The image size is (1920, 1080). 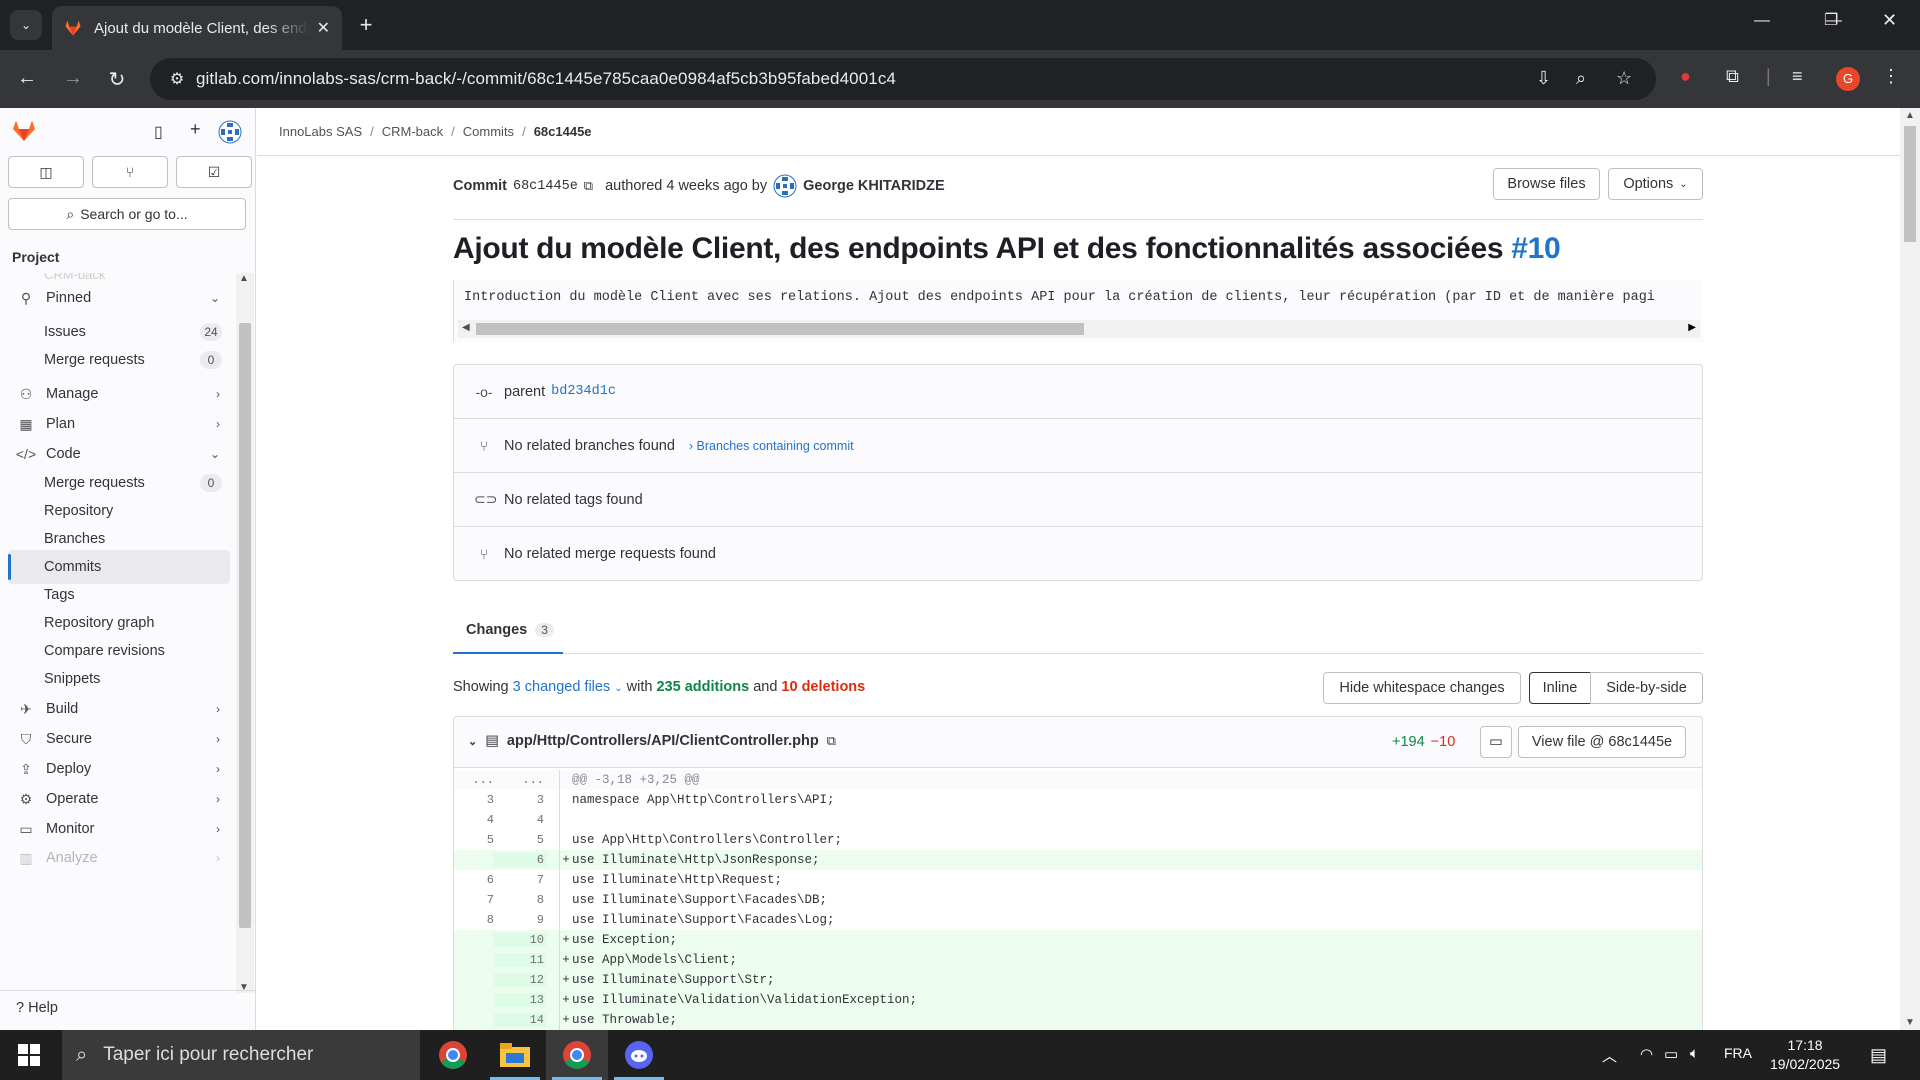 What do you see at coordinates (245, 633) in the screenshot?
I see `sidebar-scrollbar: ▲ ▼` at bounding box center [245, 633].